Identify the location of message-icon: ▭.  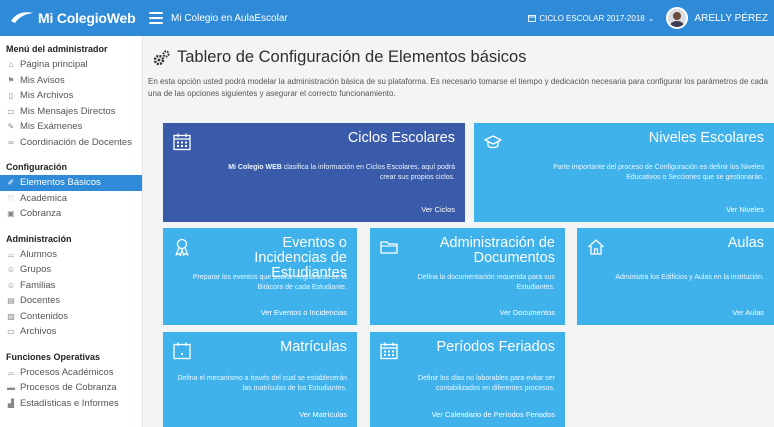
(11, 111).